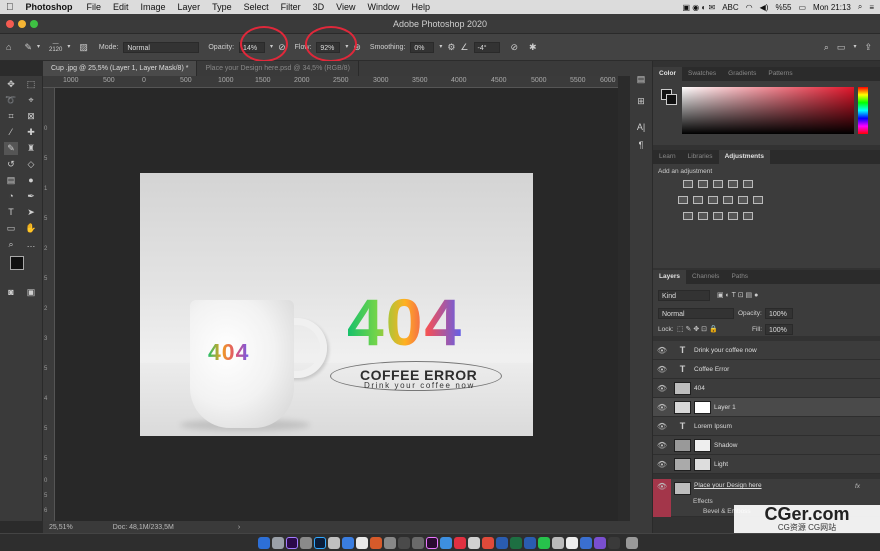  Describe the element at coordinates (31, 292) in the screenshot. I see `screen-mode-icon: ▣` at that location.